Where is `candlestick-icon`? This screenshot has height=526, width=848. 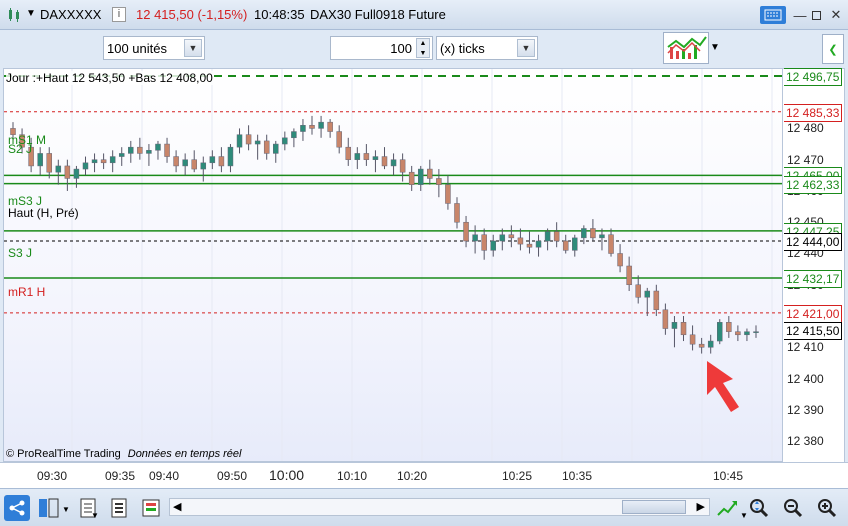
candlestick-icon is located at coordinates (14, 15).